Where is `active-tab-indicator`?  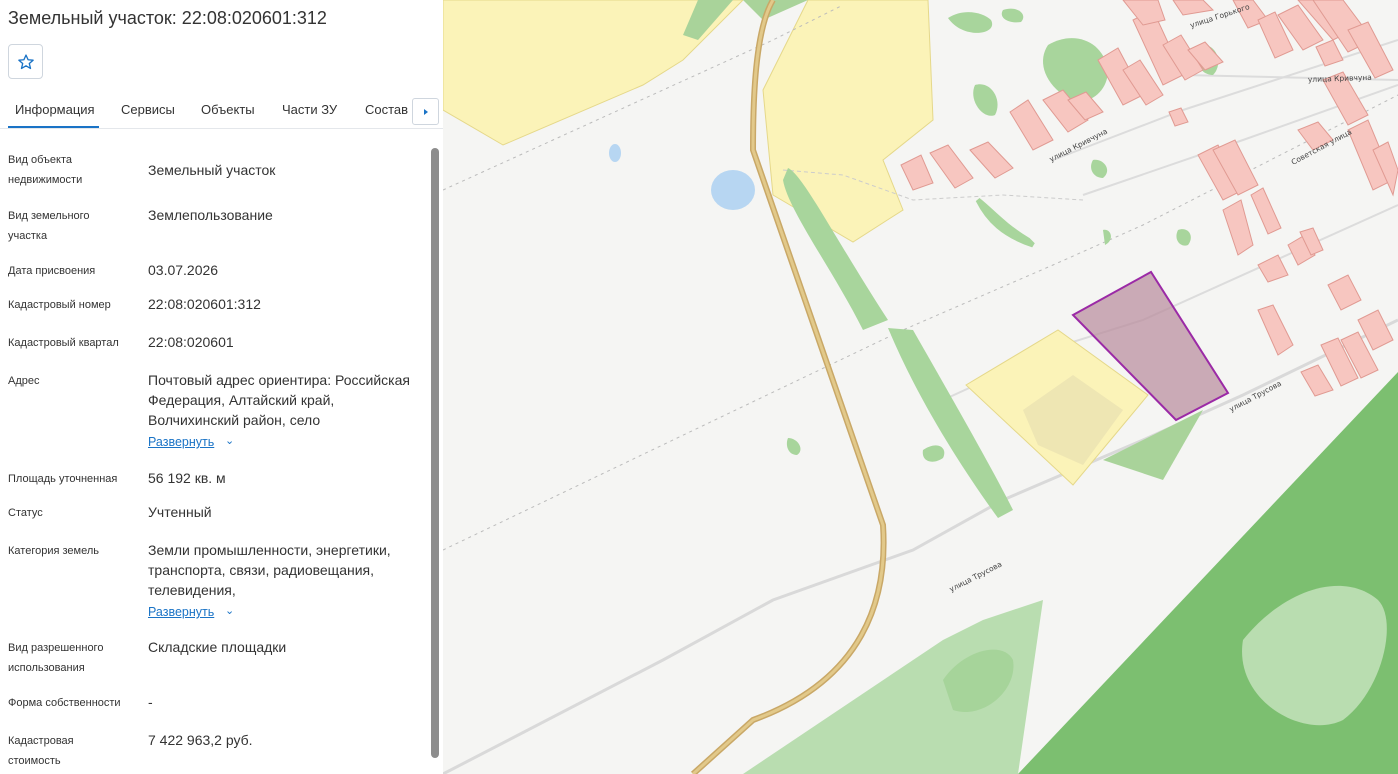
active-tab-indicator is located at coordinates (53, 127).